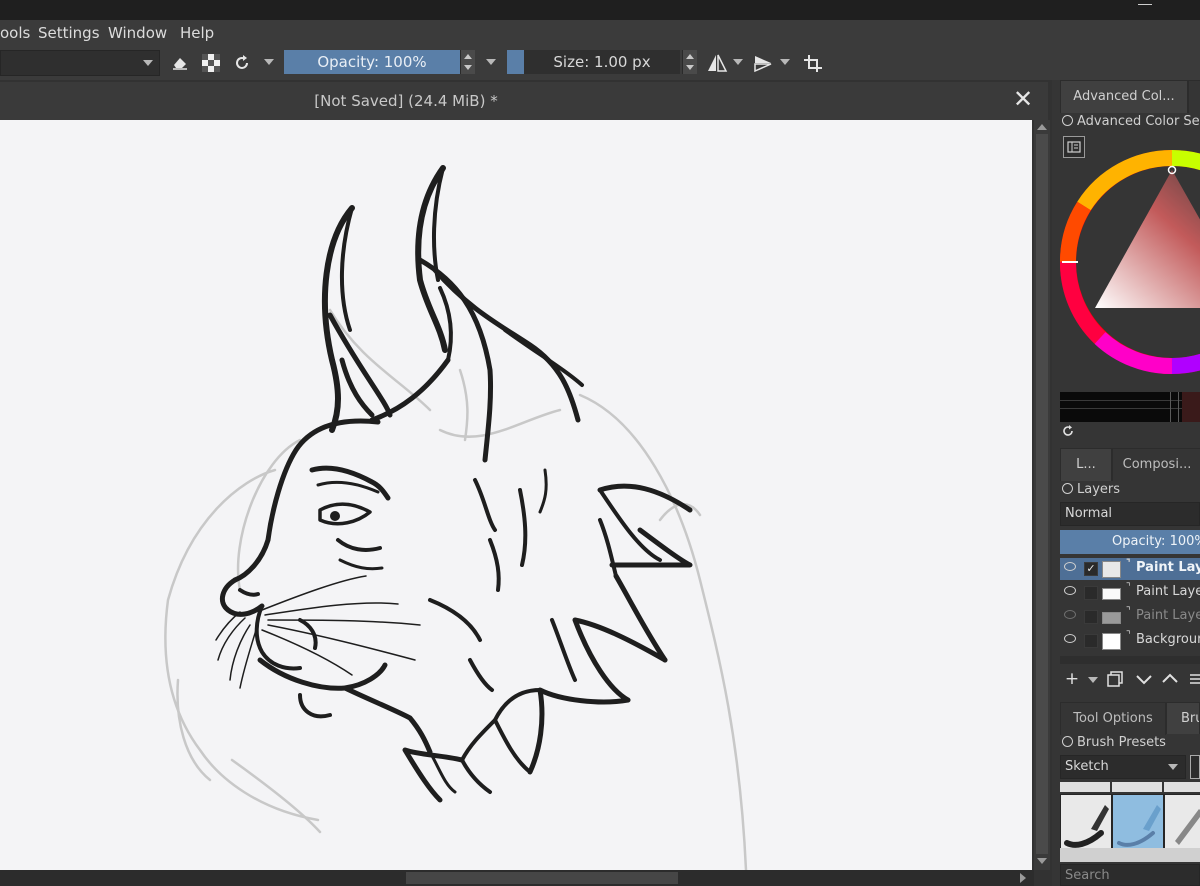 This screenshot has width=1200, height=886. I want to click on minimize-icon, so click(1145, 4).